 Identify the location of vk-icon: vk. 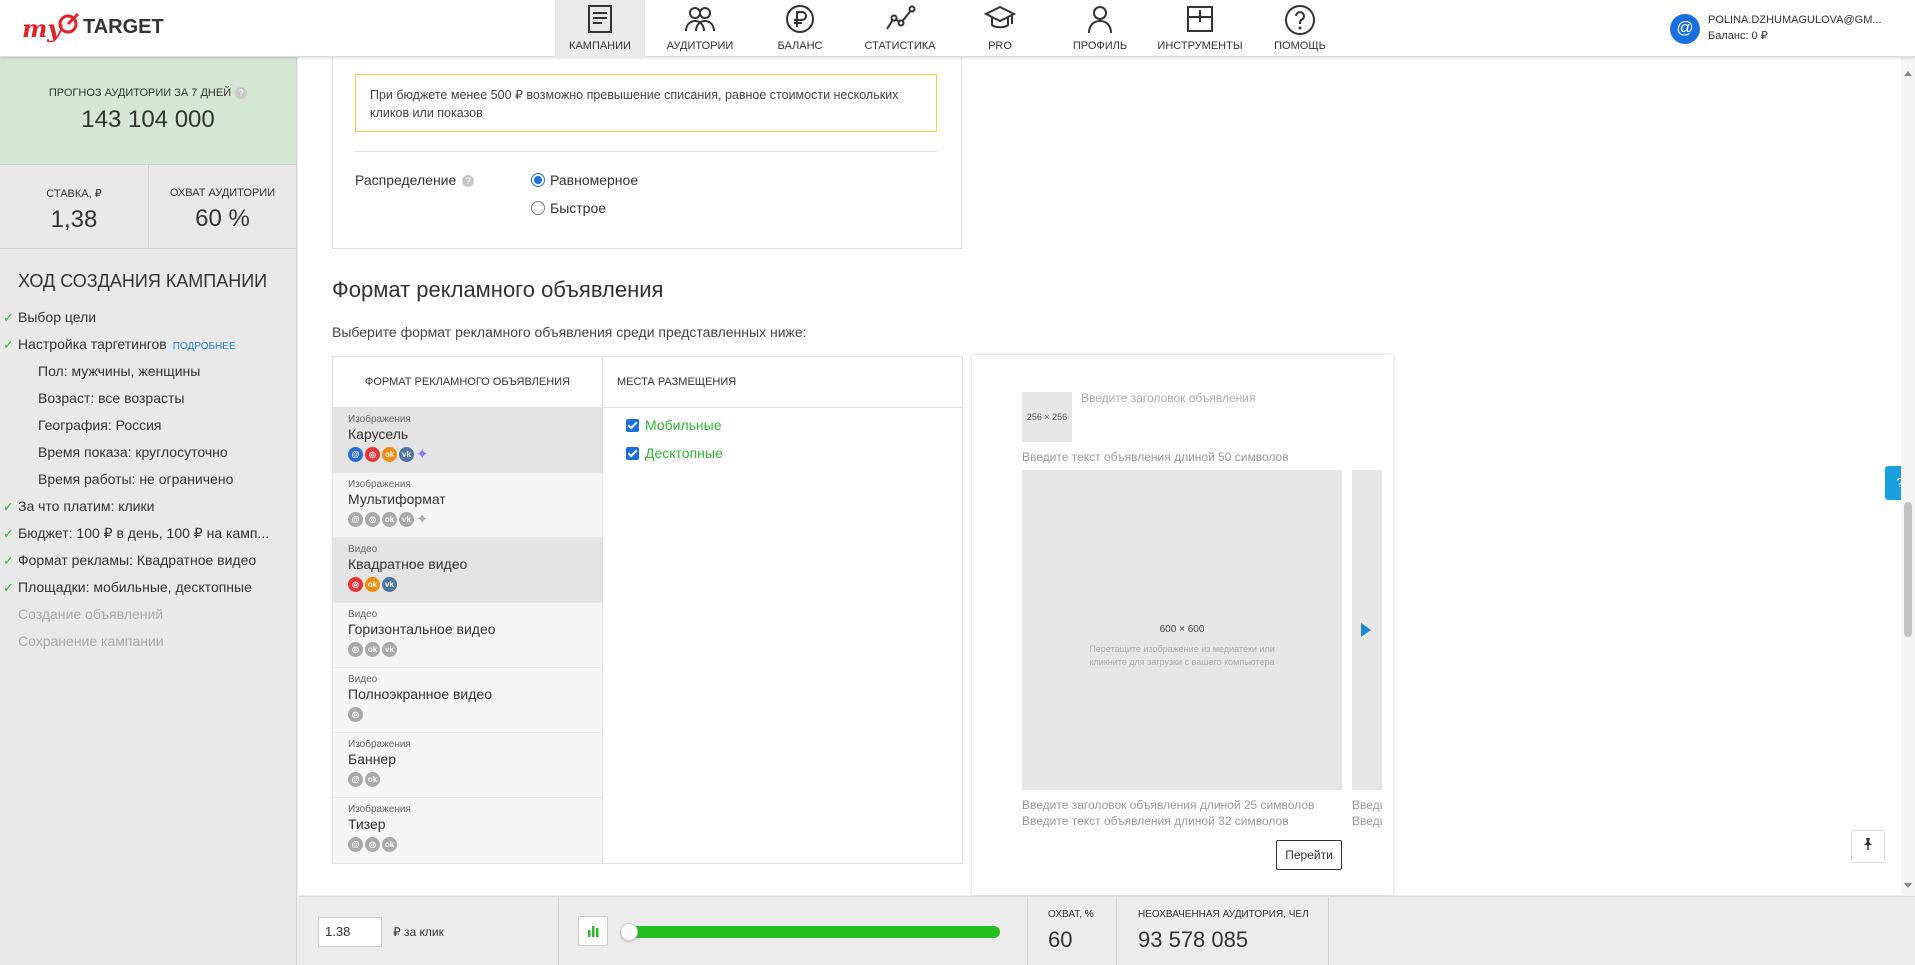
(389, 584).